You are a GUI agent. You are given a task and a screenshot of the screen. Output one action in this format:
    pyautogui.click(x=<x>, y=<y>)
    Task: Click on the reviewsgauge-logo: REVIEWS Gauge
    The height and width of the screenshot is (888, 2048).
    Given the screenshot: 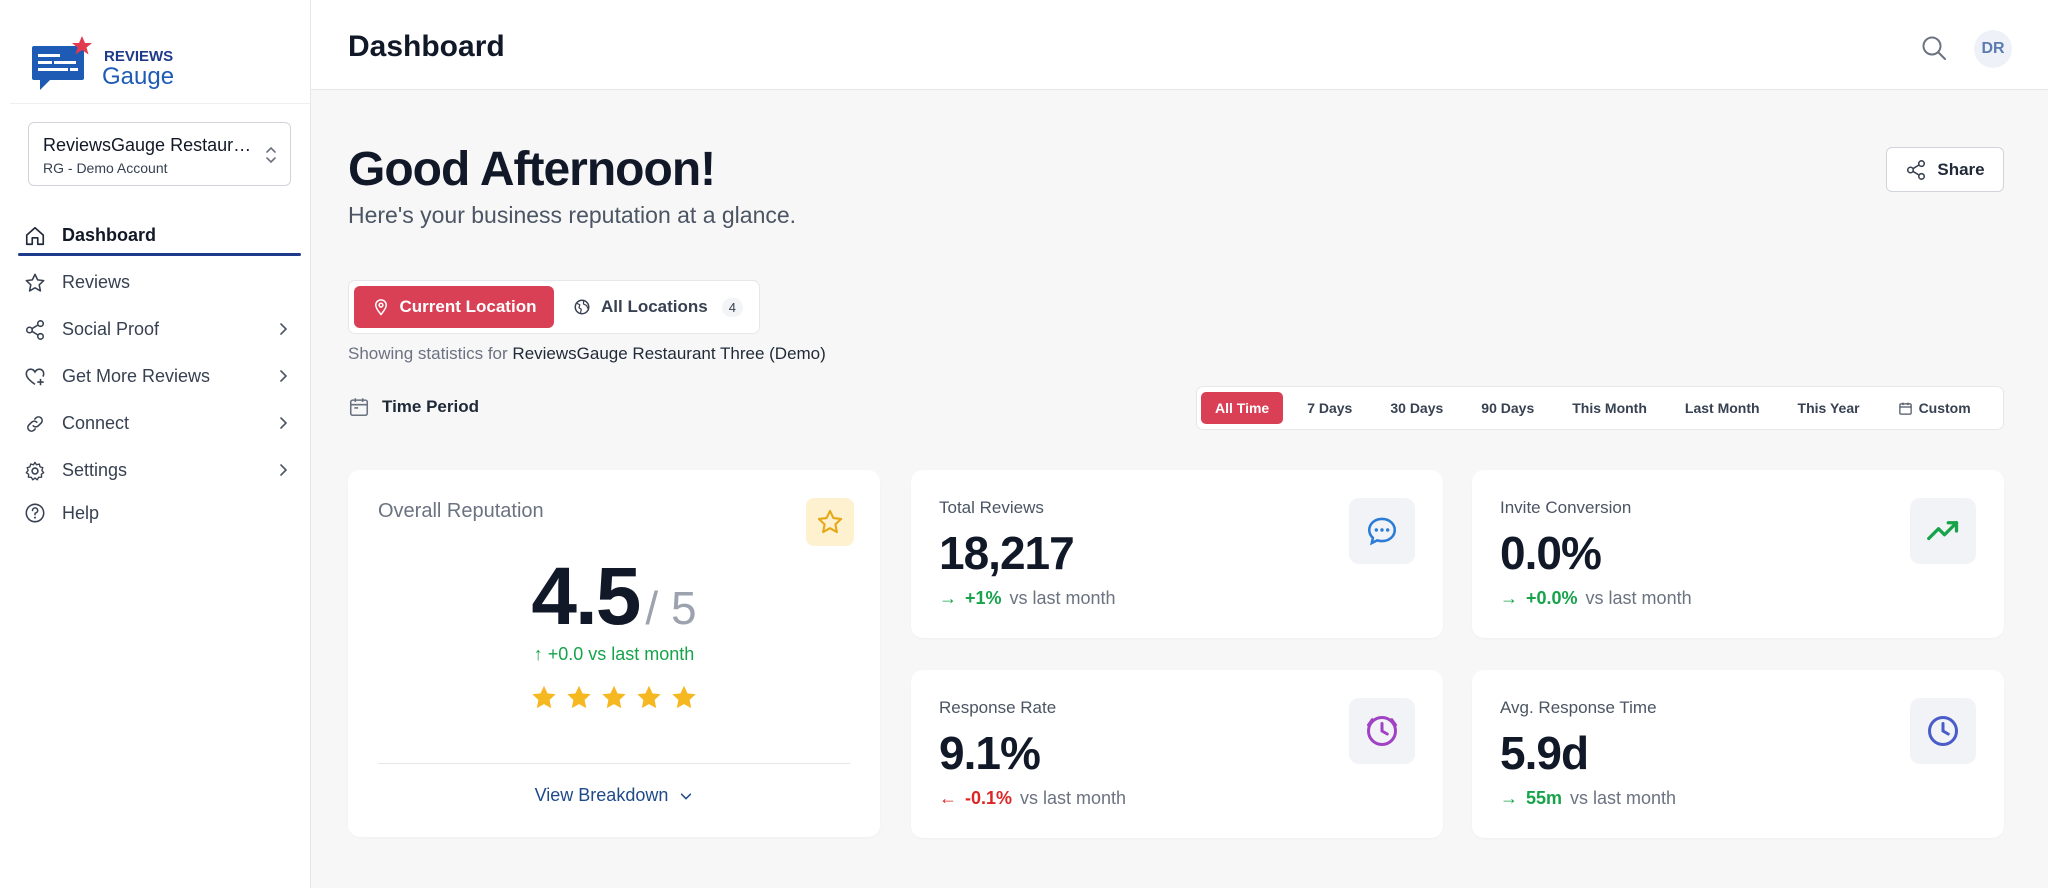 What is the action you would take?
    pyautogui.click(x=105, y=64)
    